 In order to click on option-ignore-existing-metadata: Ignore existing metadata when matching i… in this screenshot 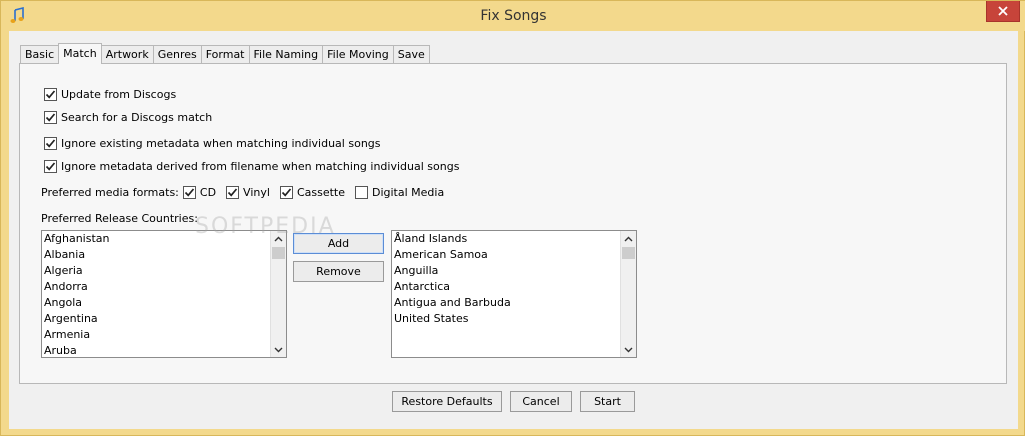, I will do `click(212, 143)`.